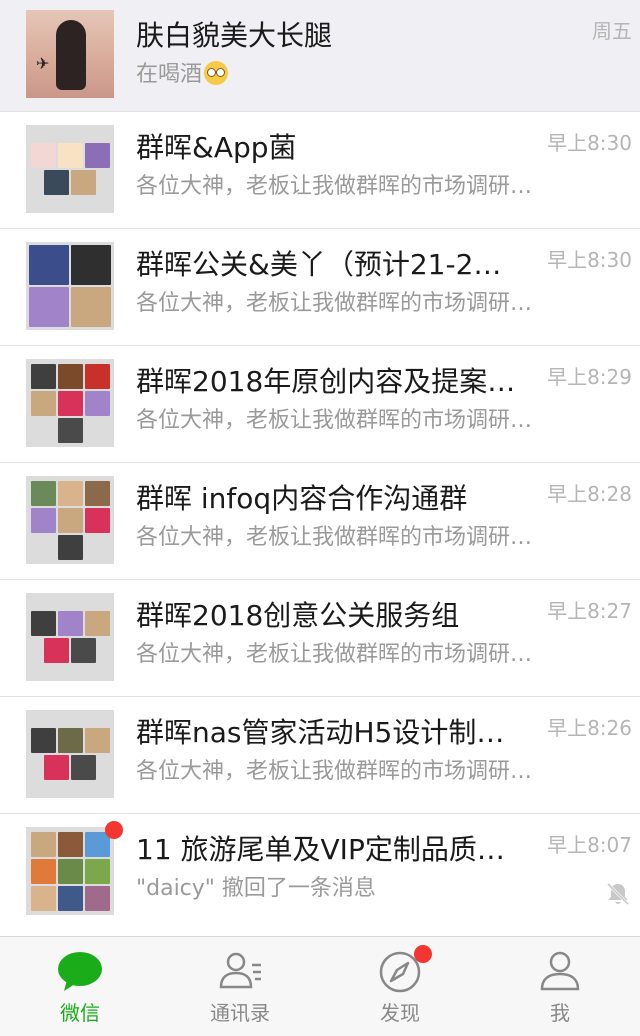 This screenshot has height=1036, width=640. I want to click on tab-label: 微信, so click(80, 1013).